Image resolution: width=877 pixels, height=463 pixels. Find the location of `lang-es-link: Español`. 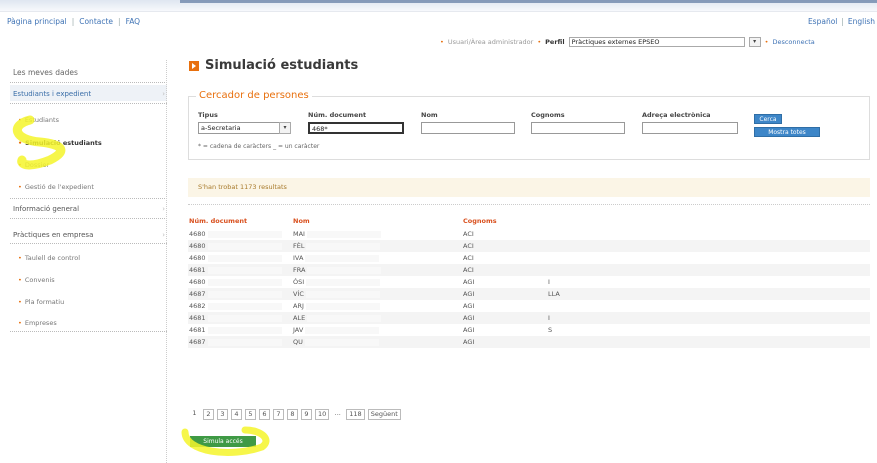

lang-es-link: Español is located at coordinates (822, 21).